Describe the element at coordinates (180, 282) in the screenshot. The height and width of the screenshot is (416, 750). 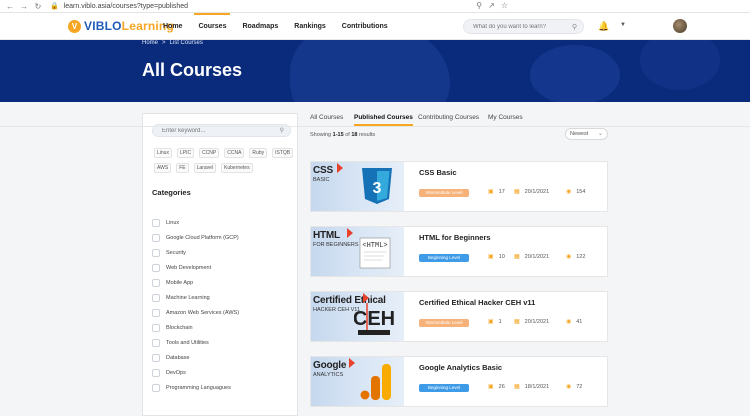
I see `category-label: Mobile App` at that location.